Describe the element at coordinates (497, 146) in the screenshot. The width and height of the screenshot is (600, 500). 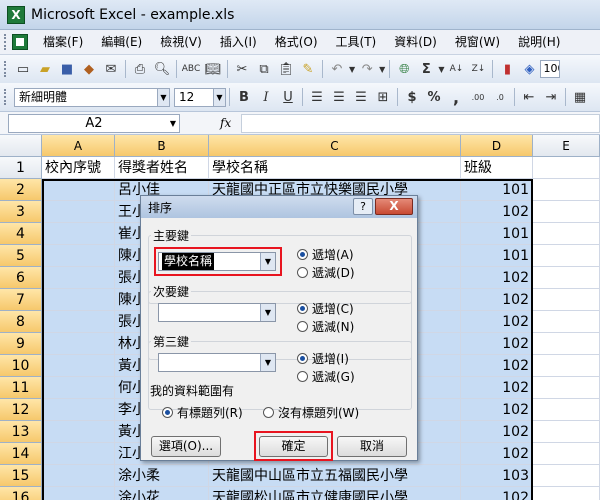
I see `column-header-d: D` at that location.